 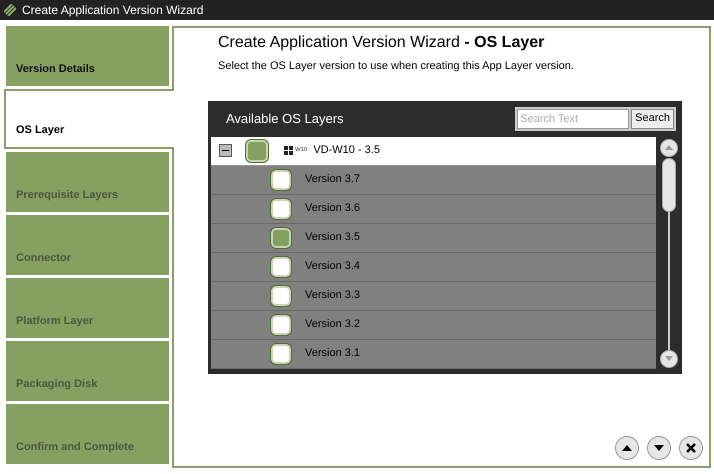 What do you see at coordinates (288, 150) in the screenshot?
I see `windows-logo-icon` at bounding box center [288, 150].